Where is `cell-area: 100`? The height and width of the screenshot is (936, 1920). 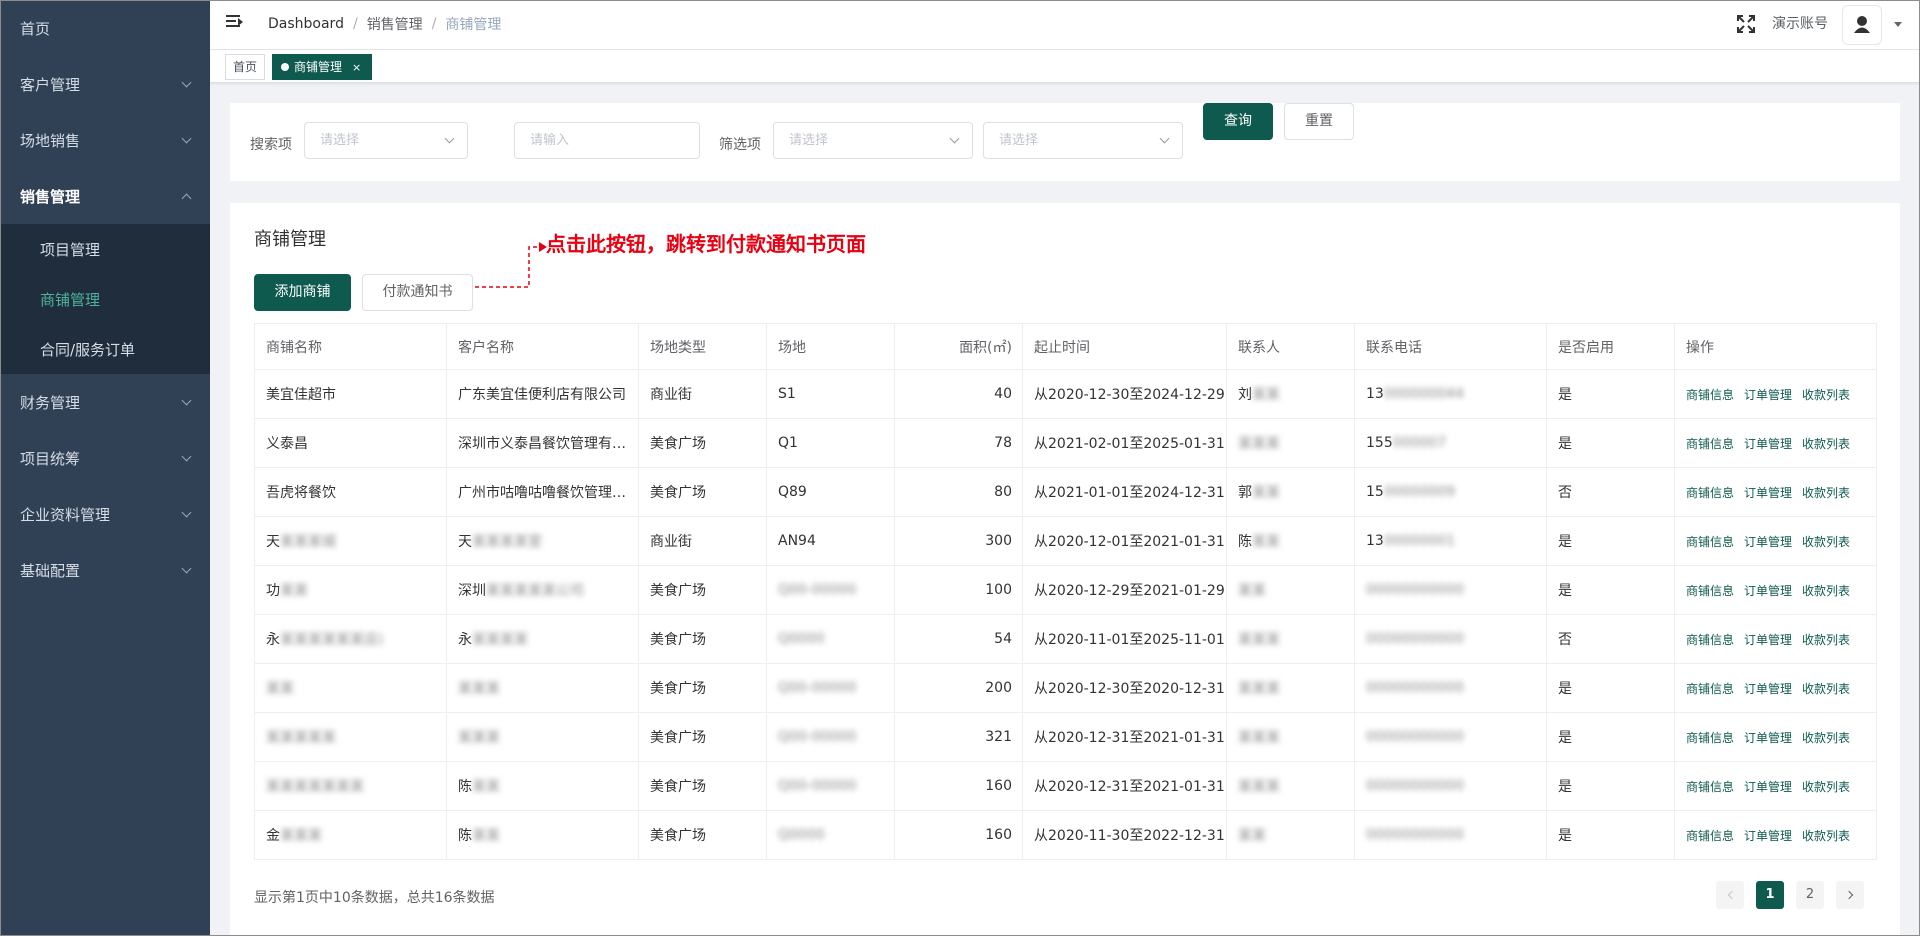 cell-area: 100 is located at coordinates (958, 590).